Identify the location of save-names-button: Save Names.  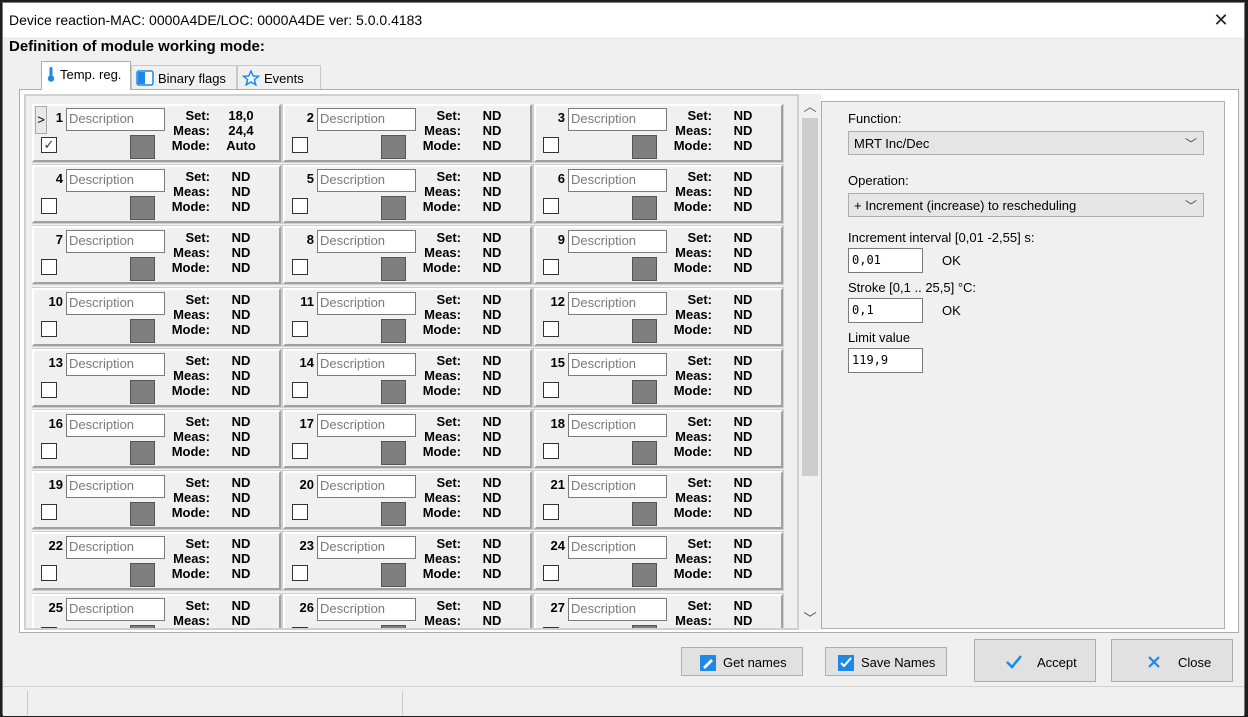
(886, 661).